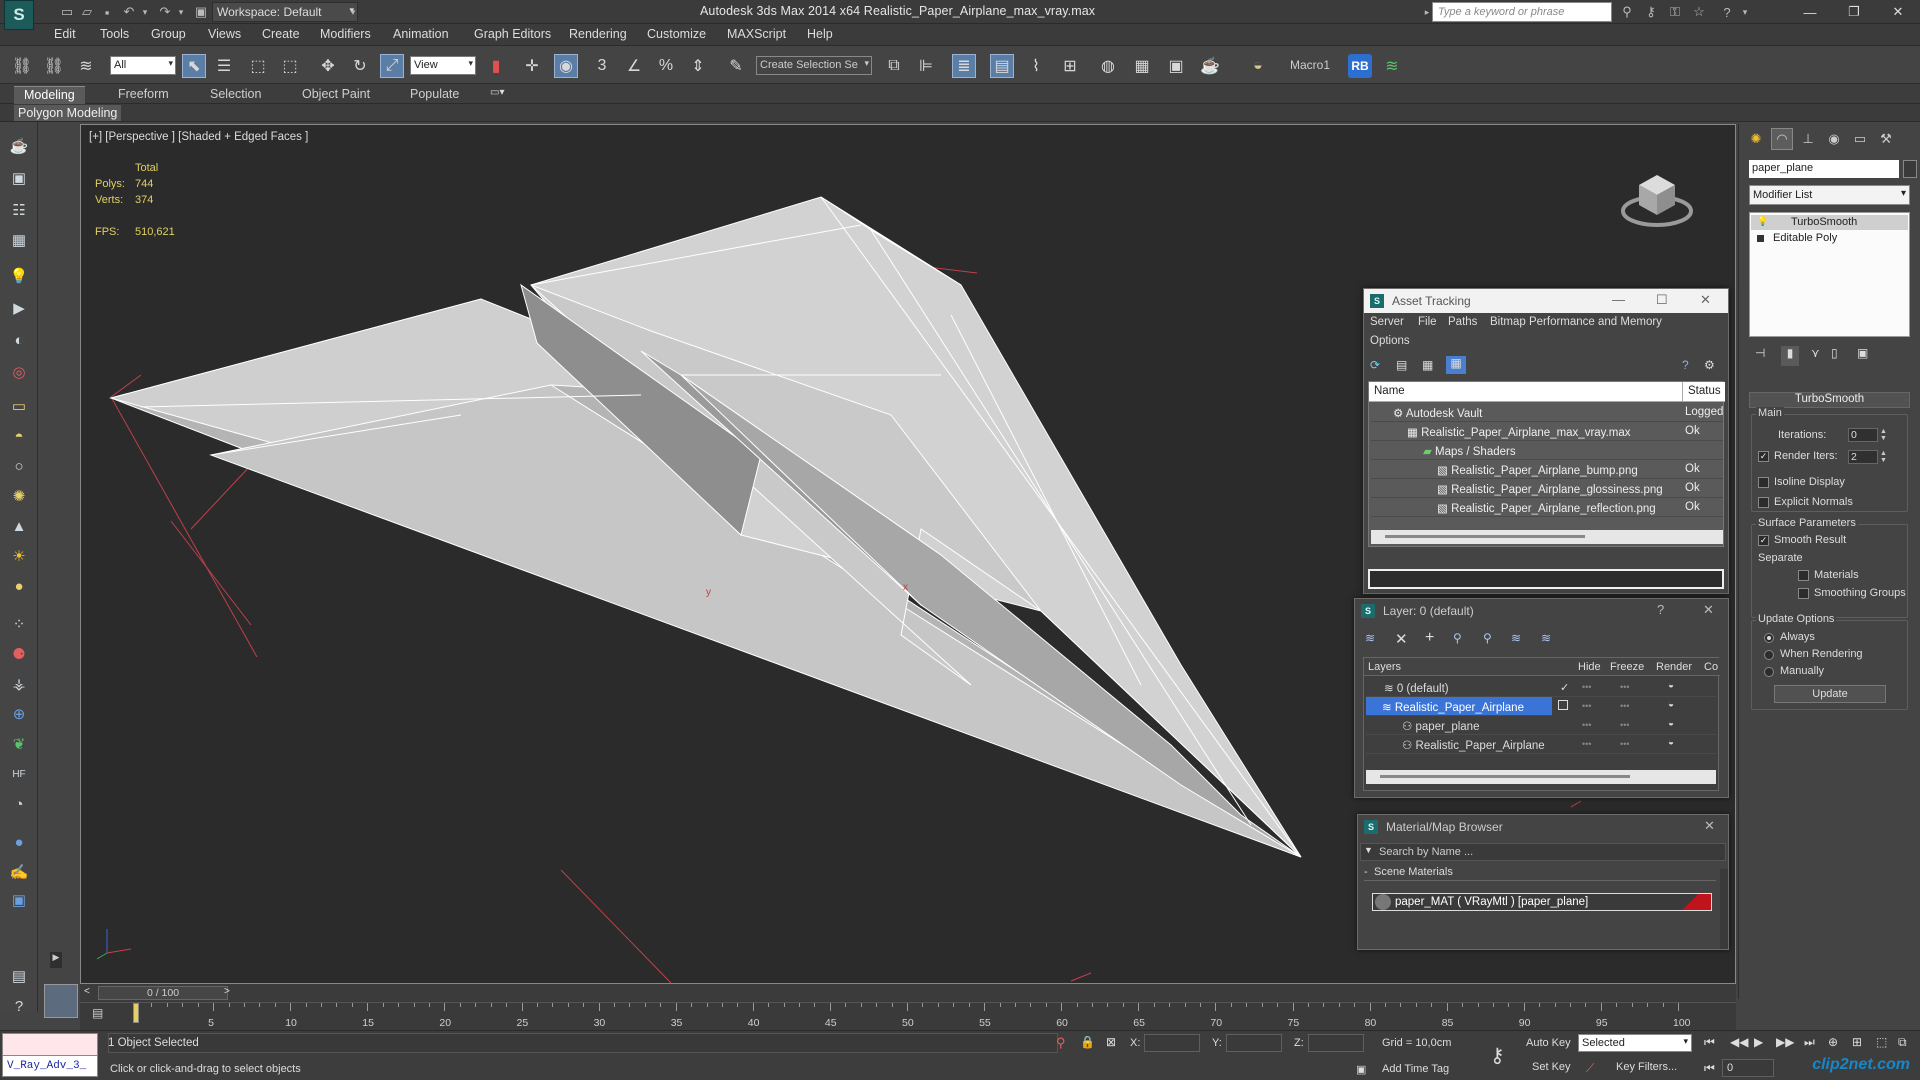 This screenshot has height=1080, width=1920. I want to click on asset-row: ▰ Maps / Shaders, so click(1547, 450).